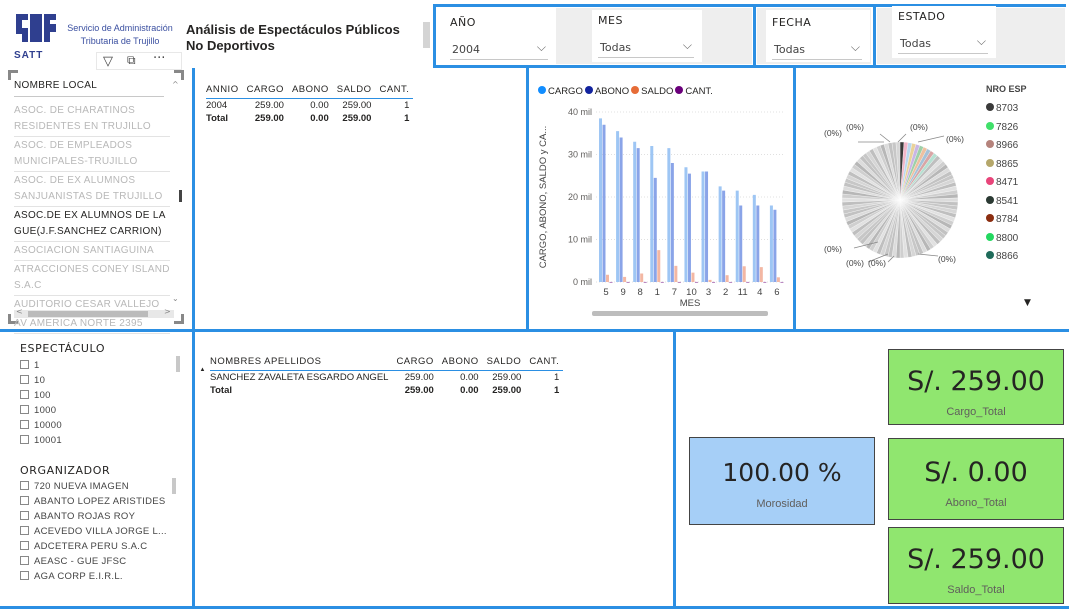 Image resolution: width=1069 pixels, height=610 pixels. Describe the element at coordinates (174, 486) in the screenshot. I see `organizador-scroll-thumb` at that location.